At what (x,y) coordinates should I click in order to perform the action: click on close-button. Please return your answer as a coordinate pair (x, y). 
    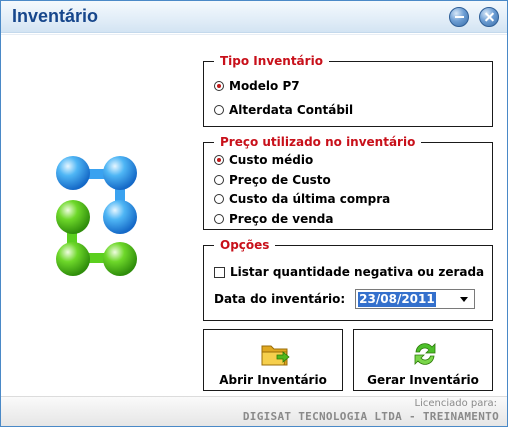
    Looking at the image, I should click on (489, 17).